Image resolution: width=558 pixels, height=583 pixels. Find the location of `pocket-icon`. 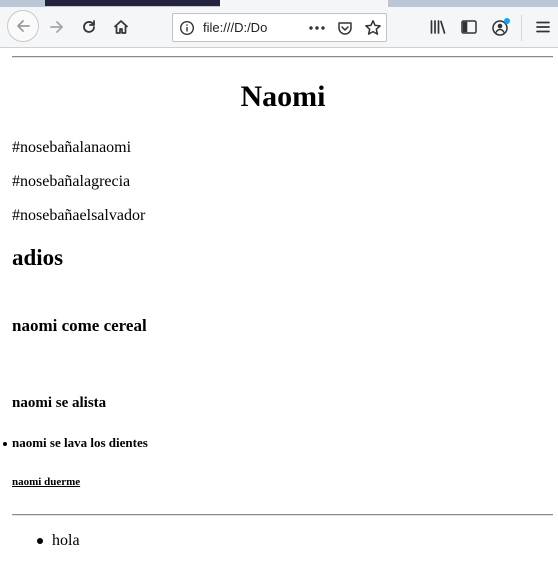

pocket-icon is located at coordinates (345, 28).